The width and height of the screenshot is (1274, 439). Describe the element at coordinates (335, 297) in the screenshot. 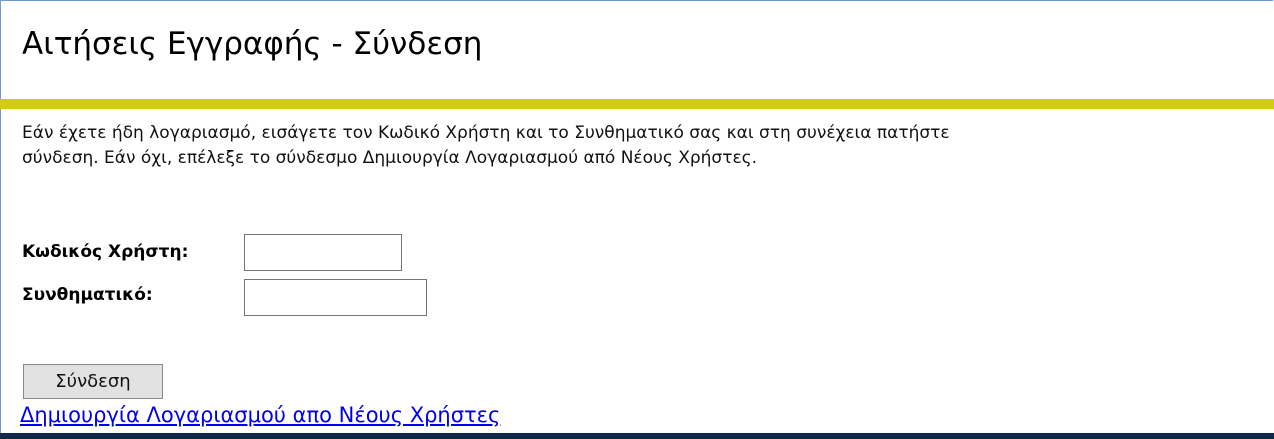

I see `password-input` at that location.